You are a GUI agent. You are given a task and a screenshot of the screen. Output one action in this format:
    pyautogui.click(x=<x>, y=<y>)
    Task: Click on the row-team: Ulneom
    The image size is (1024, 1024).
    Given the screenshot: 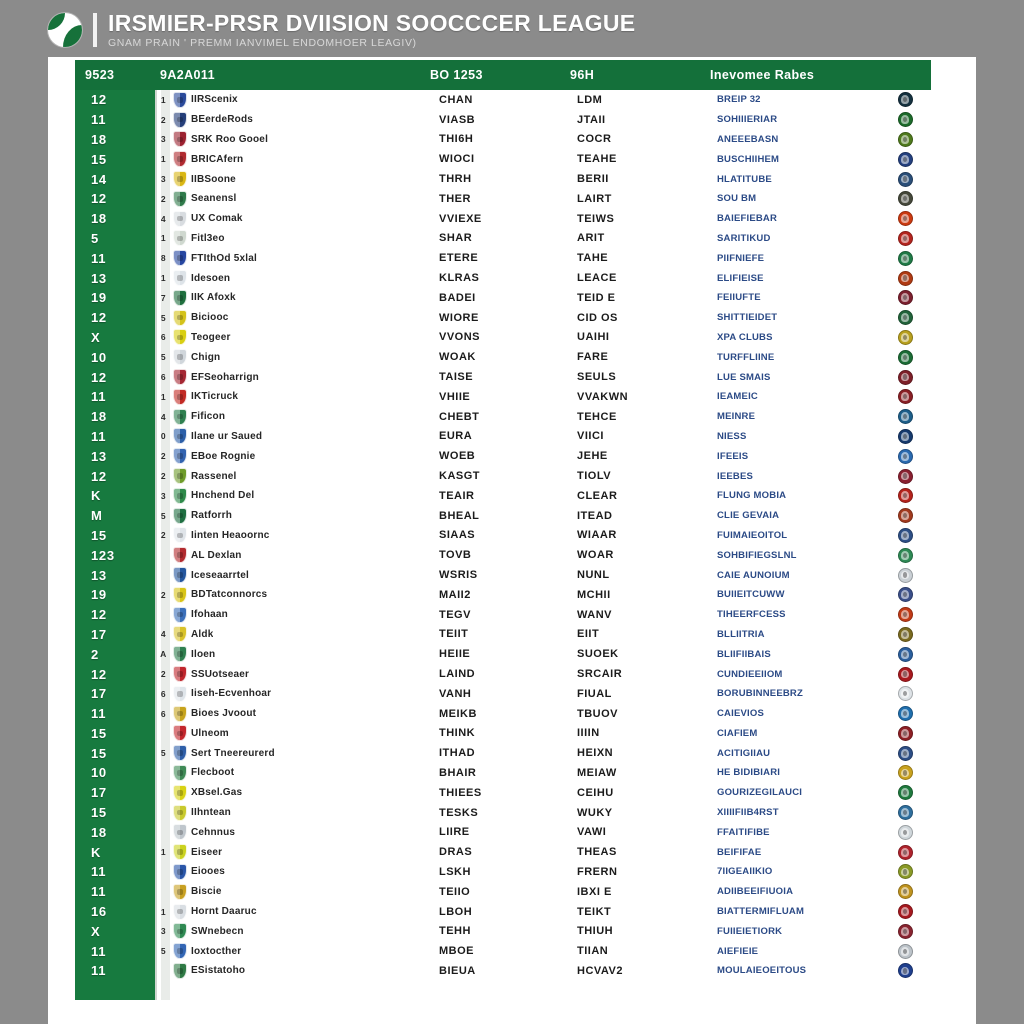 What is the action you would take?
    pyautogui.click(x=301, y=733)
    